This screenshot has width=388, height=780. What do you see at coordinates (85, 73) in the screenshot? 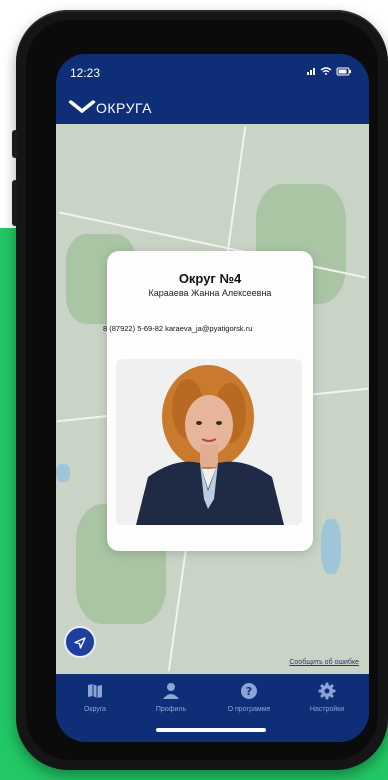
I see `status-time: 12:23` at bounding box center [85, 73].